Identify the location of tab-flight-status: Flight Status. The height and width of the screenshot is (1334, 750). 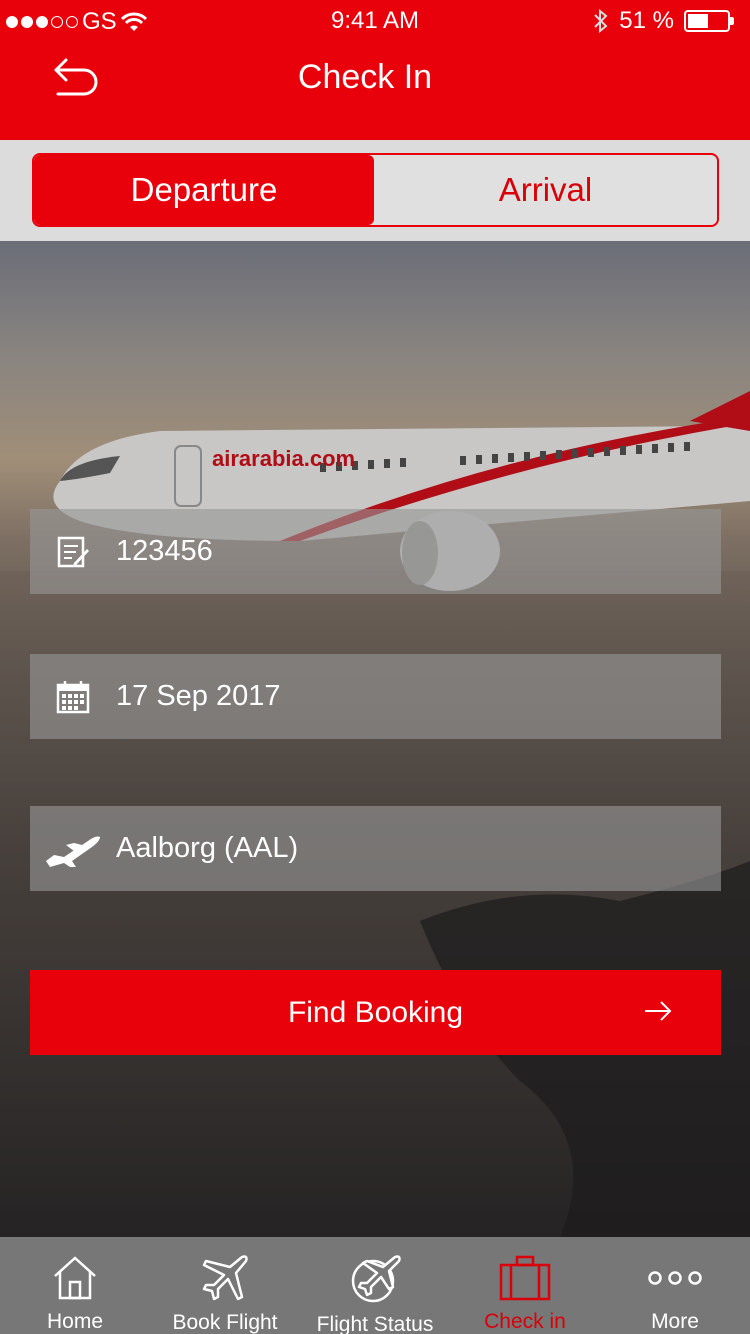
(375, 1285).